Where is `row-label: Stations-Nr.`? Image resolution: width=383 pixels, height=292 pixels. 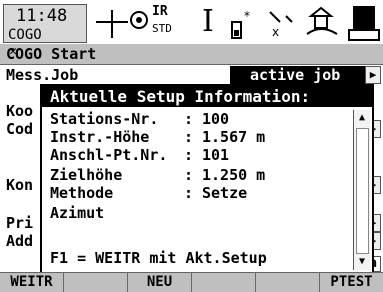 row-label: Stations-Nr. is located at coordinates (104, 119).